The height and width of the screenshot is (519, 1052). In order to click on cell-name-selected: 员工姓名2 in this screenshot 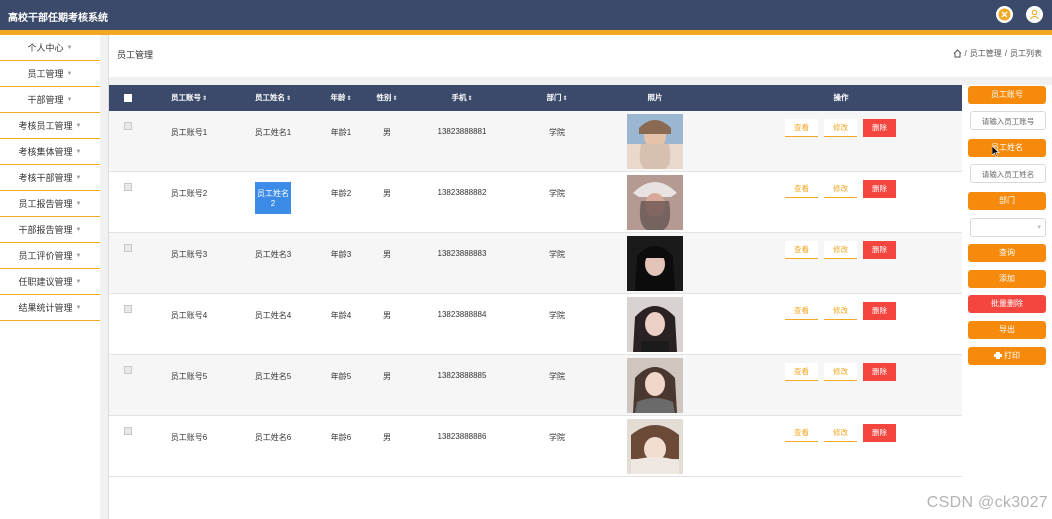, I will do `click(273, 198)`.